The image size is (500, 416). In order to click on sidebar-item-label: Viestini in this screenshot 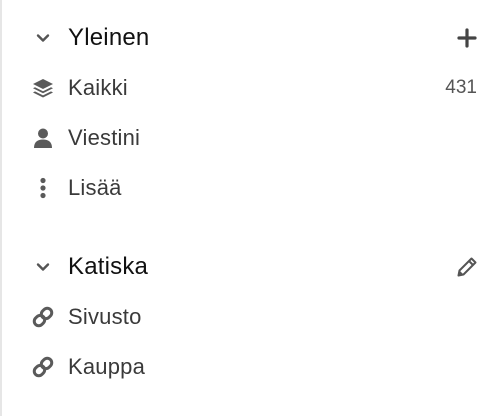, I will do `click(104, 137)`.